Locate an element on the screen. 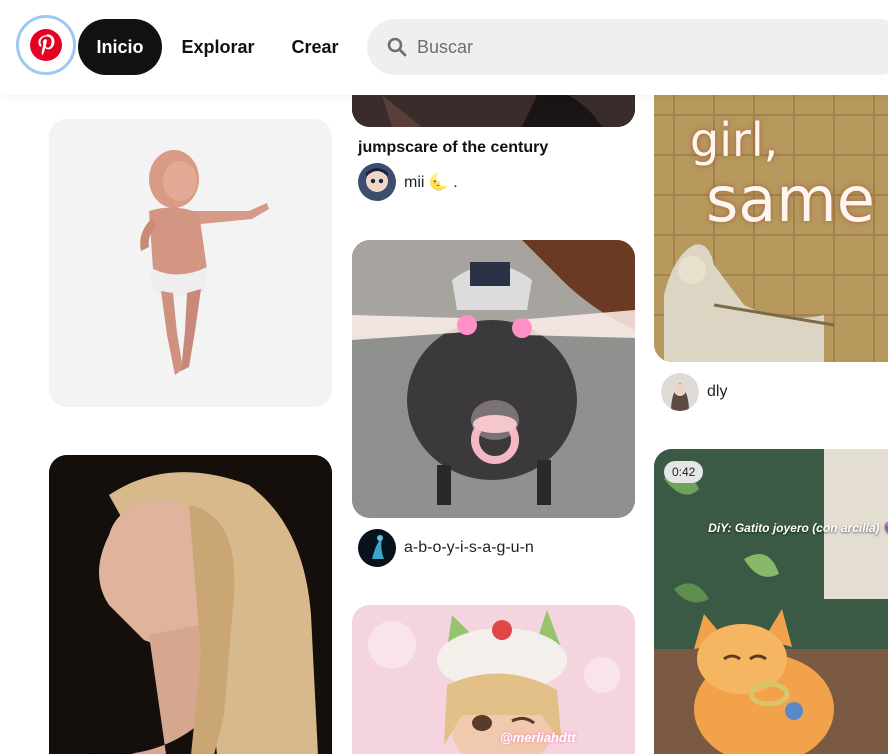  pin-kitten-video: 0:42 DiY: Gatito joyero (con arcilla) 💜 is located at coordinates (771, 601).